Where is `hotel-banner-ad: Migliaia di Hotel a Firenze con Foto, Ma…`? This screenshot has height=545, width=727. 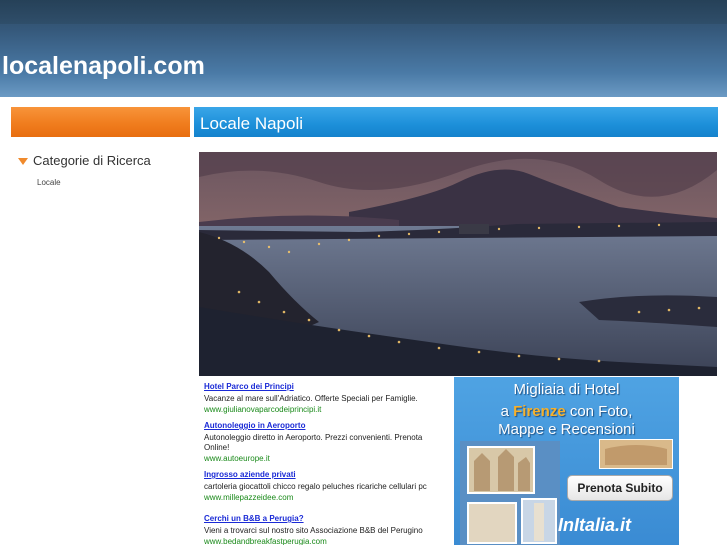
hotel-banner-ad: Migliaia di Hotel a Firenze con Foto, Ma… is located at coordinates (566, 461).